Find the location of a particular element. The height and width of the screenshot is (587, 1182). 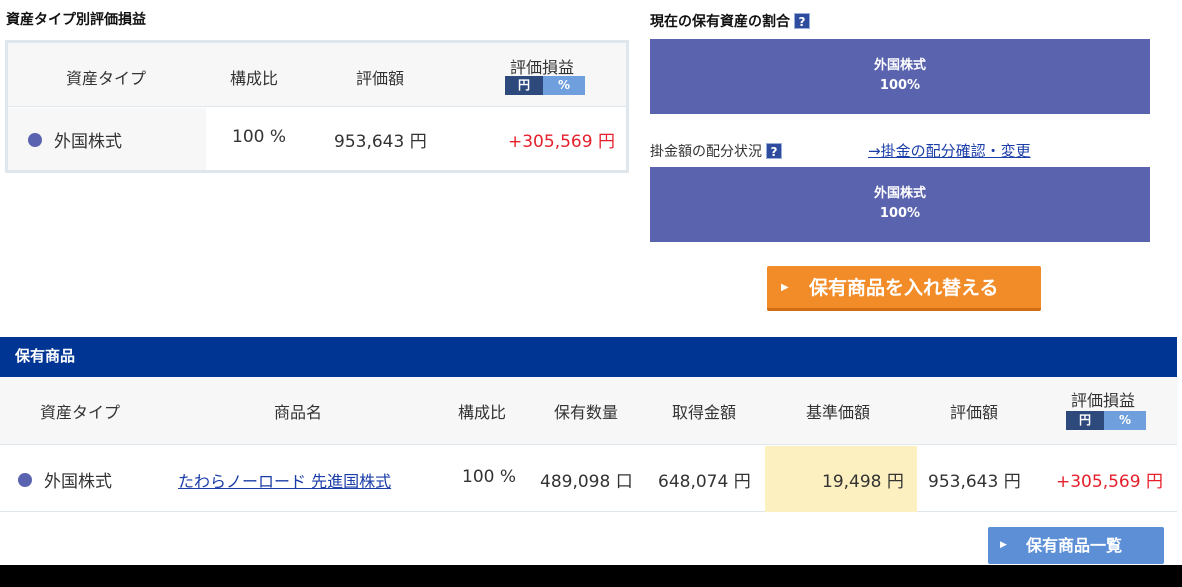

row-base-price: 19,498 円 is located at coordinates (863, 482).